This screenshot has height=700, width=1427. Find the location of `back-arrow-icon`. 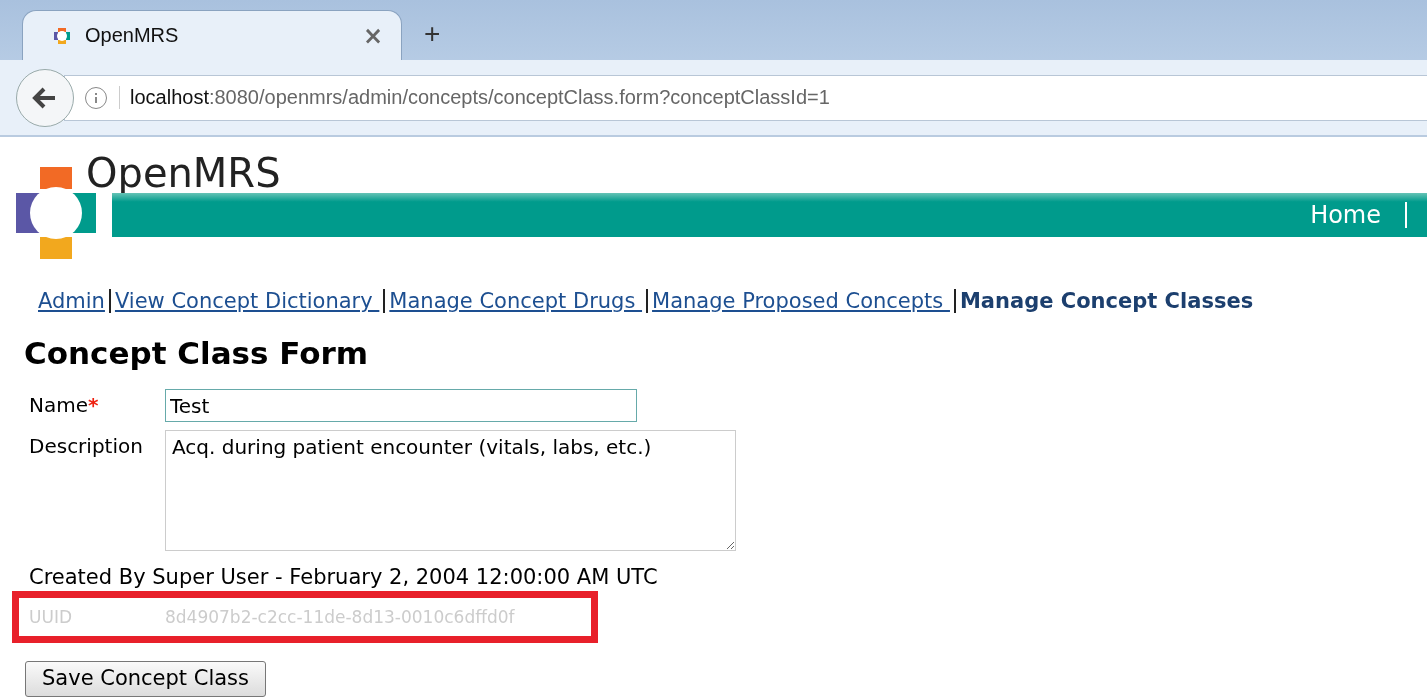

back-arrow-icon is located at coordinates (45, 97).